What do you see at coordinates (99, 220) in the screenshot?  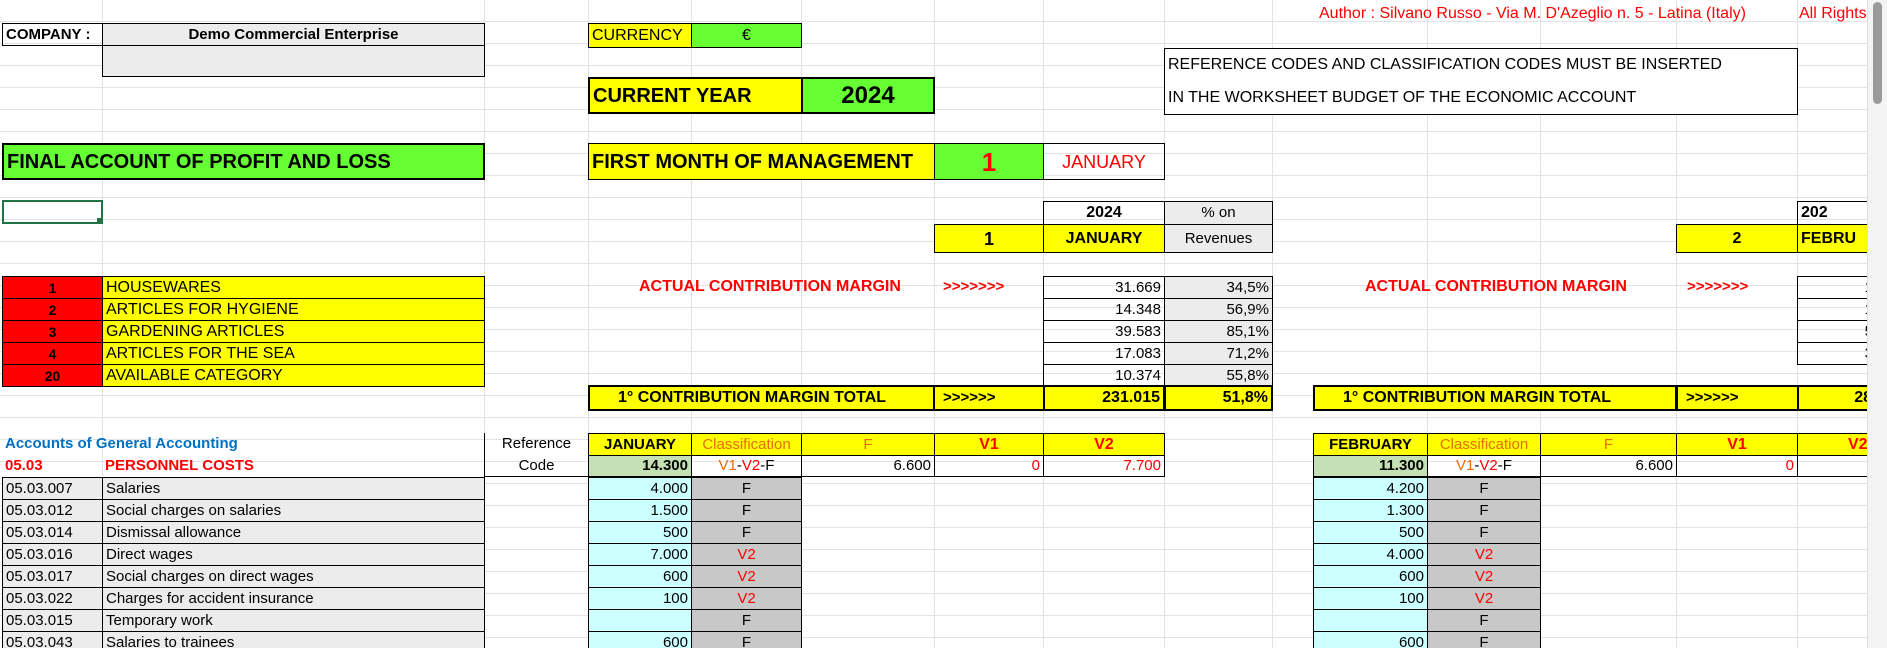 I see `fill-handle` at bounding box center [99, 220].